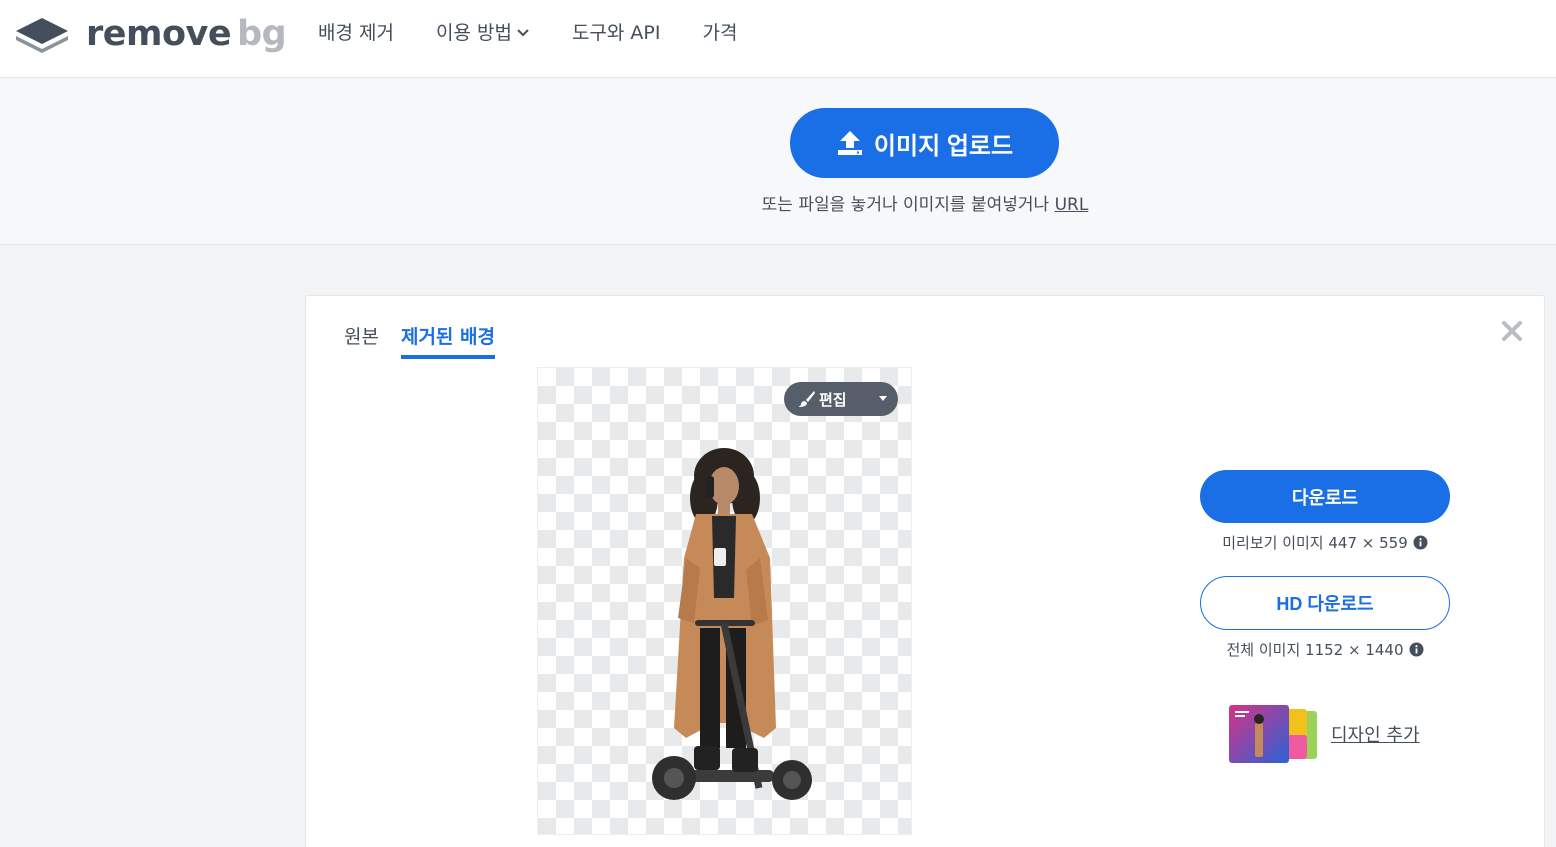 The width and height of the screenshot is (1556, 847). What do you see at coordinates (1325, 603) in the screenshot?
I see `hd-download-button: HD 다운로드` at bounding box center [1325, 603].